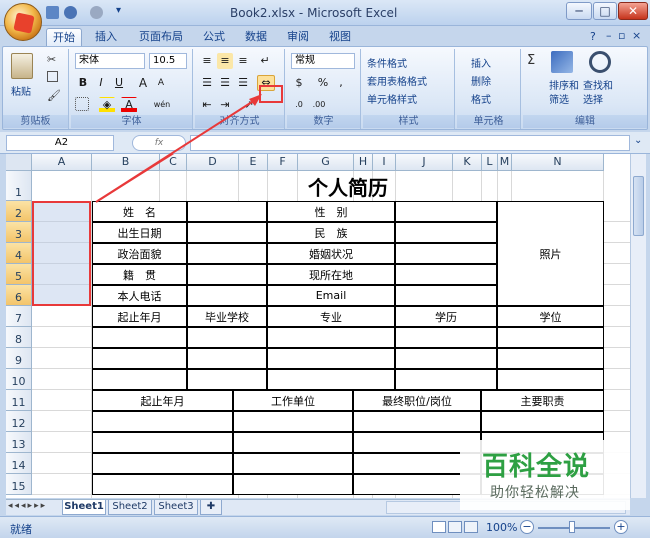 The height and width of the screenshot is (538, 650). I want to click on increase-indent-icon: ⇥, so click(225, 105).